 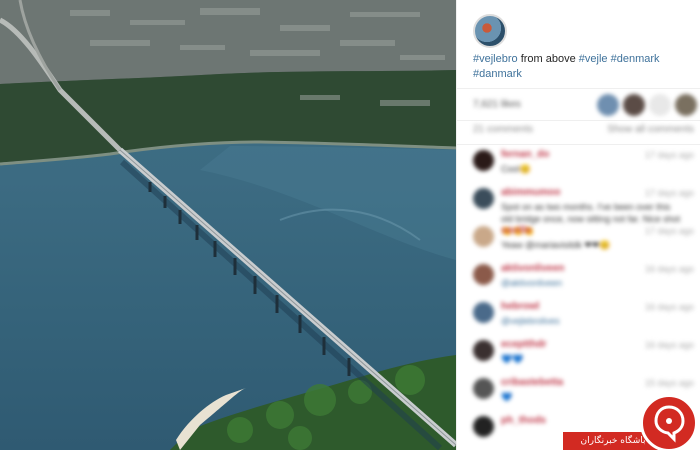 What do you see at coordinates (525, 154) in the screenshot?
I see `commenter-username: fernan_do` at bounding box center [525, 154].